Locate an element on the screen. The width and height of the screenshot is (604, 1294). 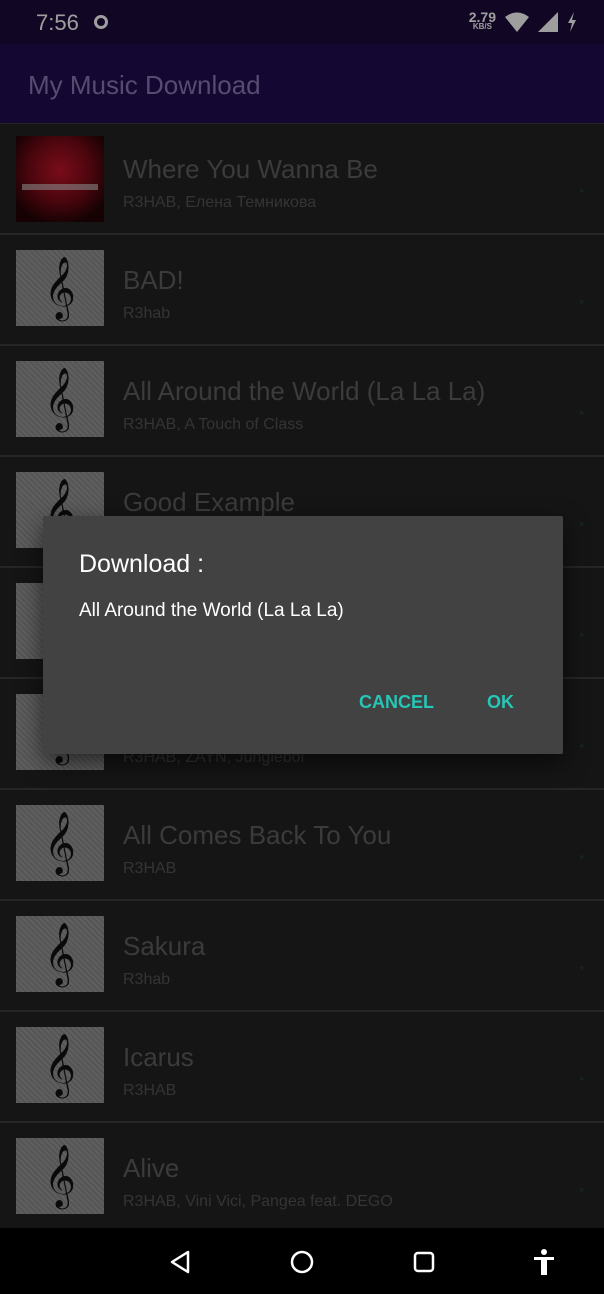
dialog-message: All Around the World (La La La) is located at coordinates (211, 610).